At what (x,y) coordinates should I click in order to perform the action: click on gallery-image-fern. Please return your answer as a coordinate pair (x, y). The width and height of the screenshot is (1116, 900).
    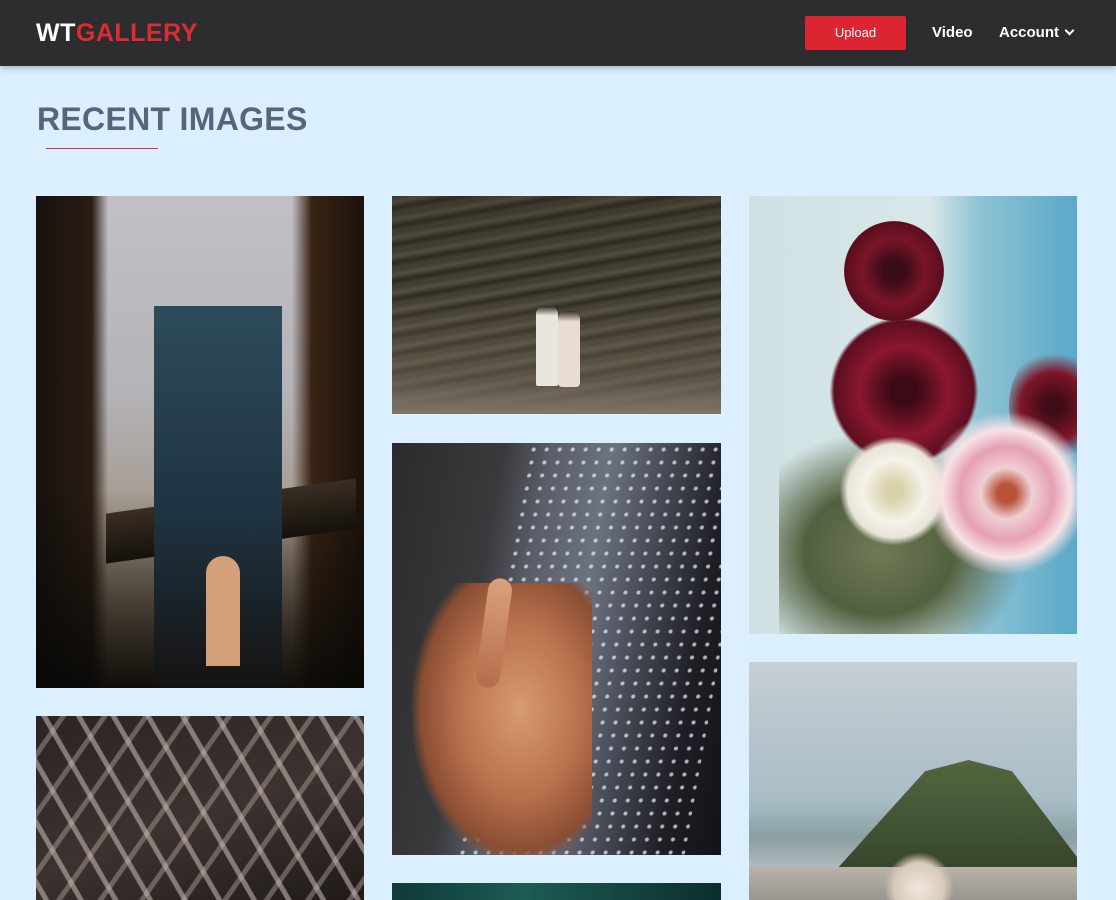
    Looking at the image, I should click on (200, 808).